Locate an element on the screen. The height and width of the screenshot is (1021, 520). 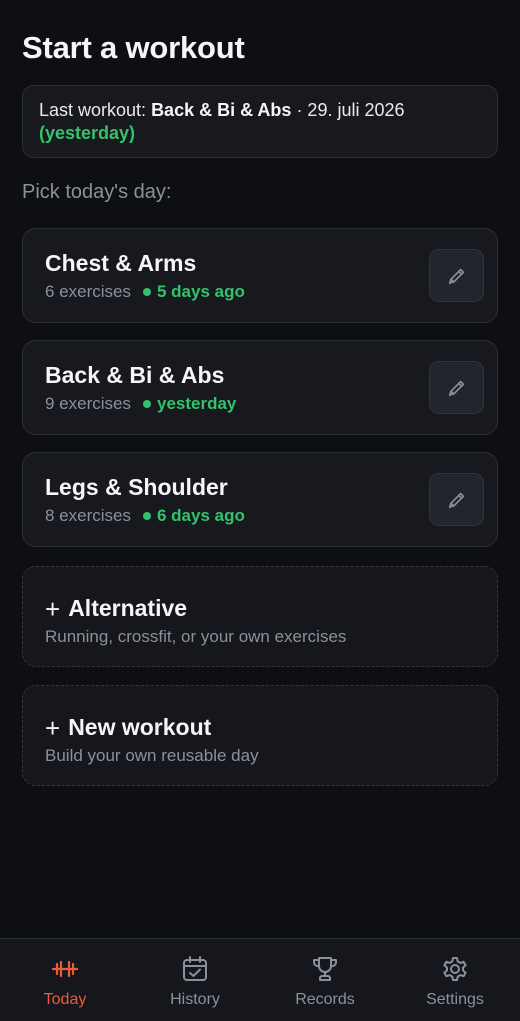
alternative-label: Alternative is located at coordinates (128, 608).